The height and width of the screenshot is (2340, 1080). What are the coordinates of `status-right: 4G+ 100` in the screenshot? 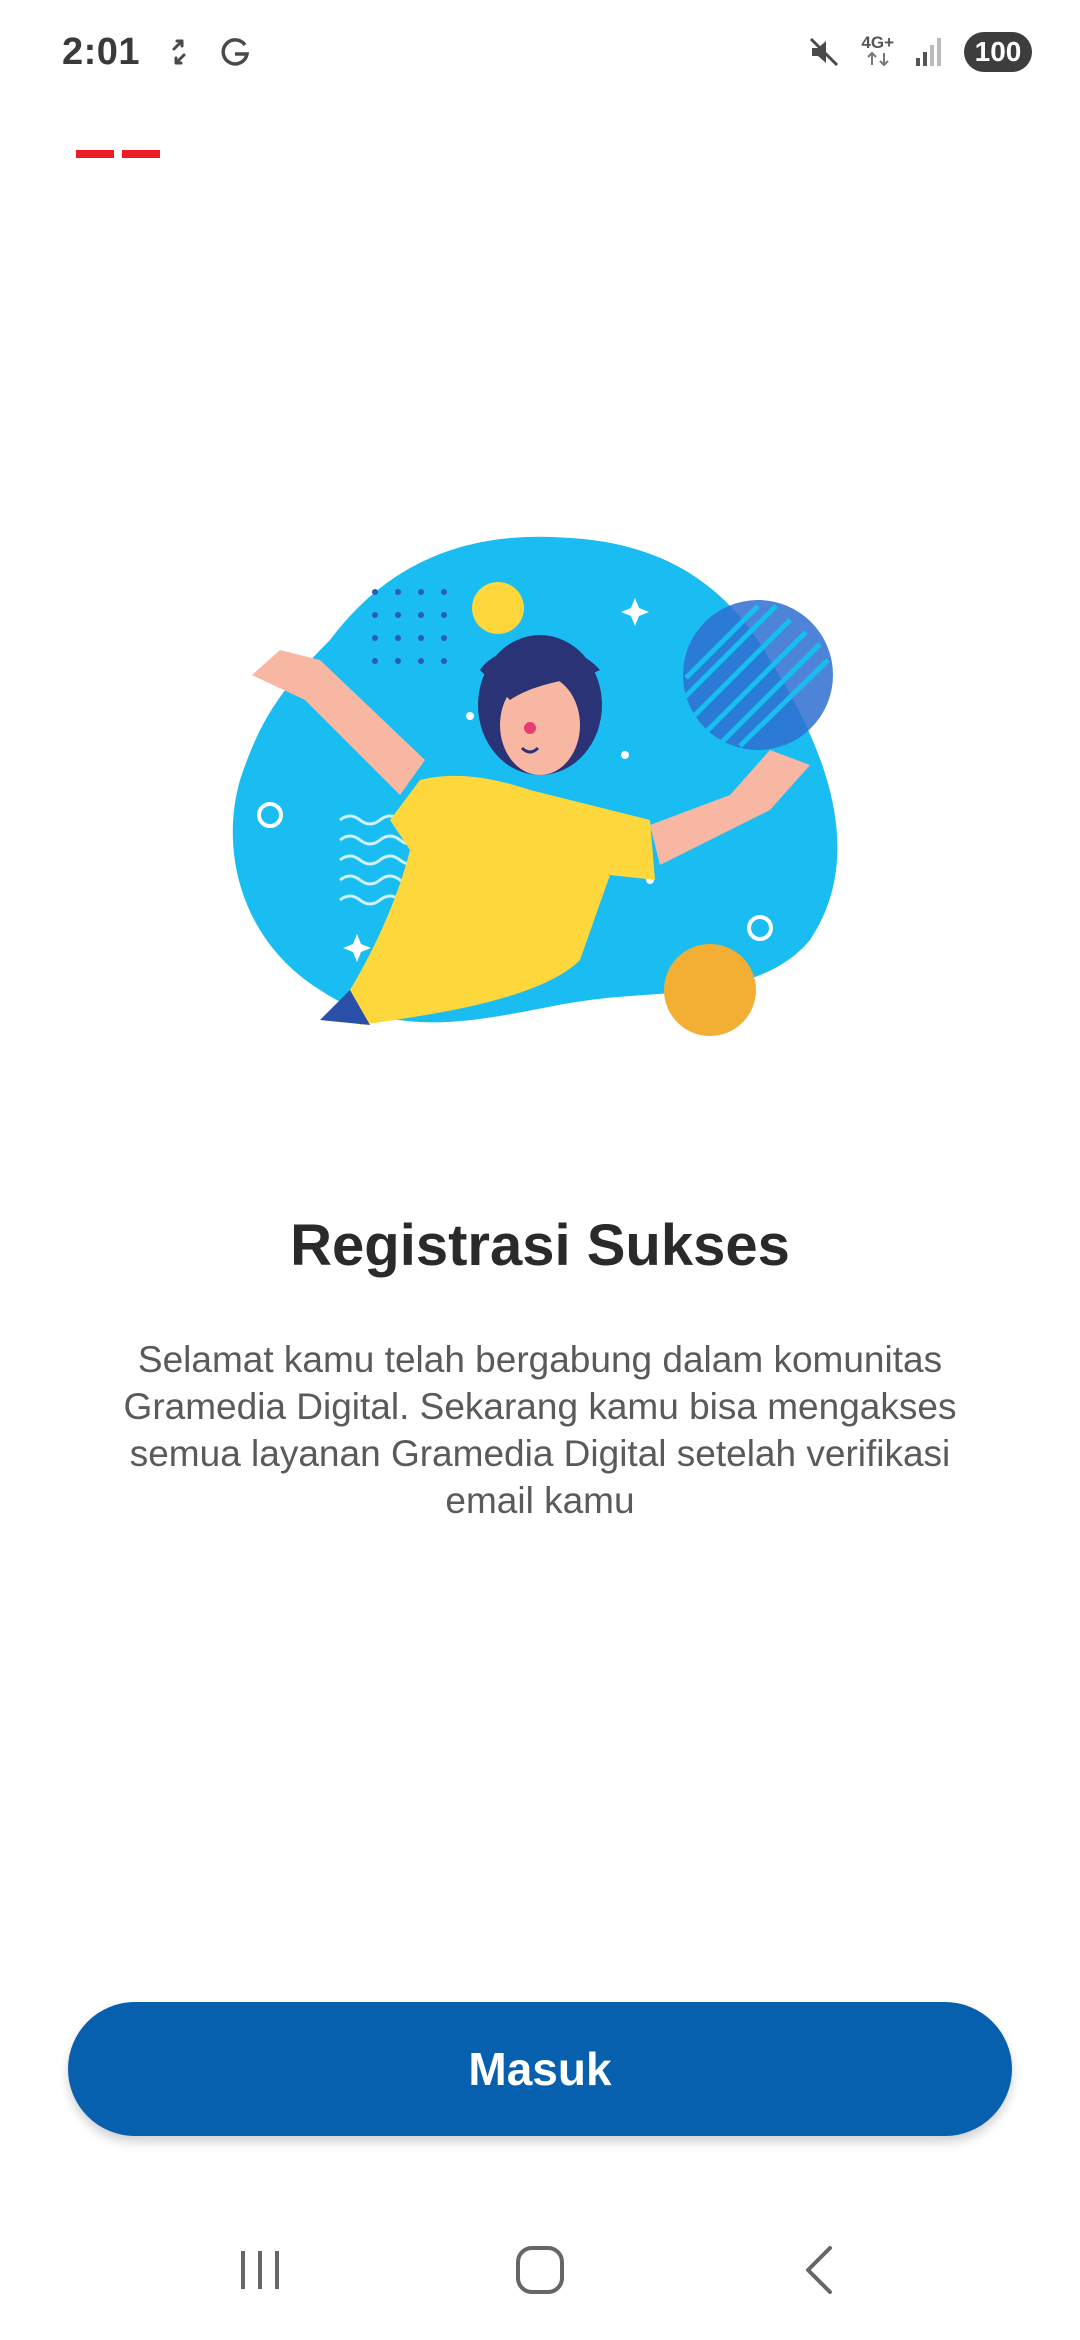 It's located at (919, 52).